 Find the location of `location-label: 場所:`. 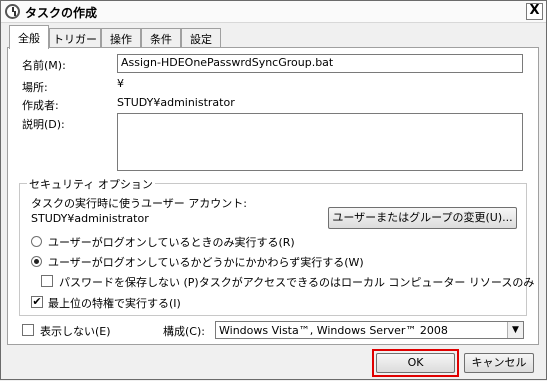

location-label: 場所: is located at coordinates (35, 87).